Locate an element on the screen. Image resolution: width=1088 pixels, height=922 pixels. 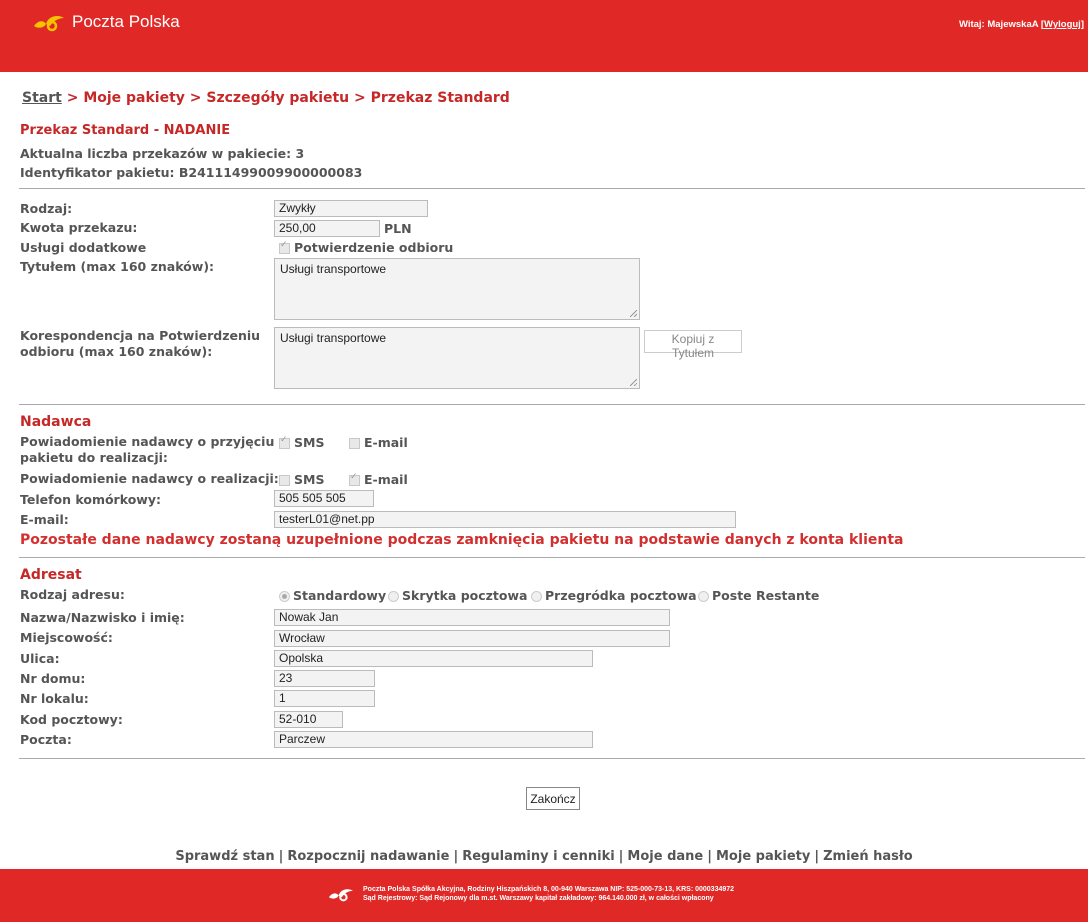
transfer-count: Aktualna liczba przekazów w pakiecie: 3 is located at coordinates (162, 153).